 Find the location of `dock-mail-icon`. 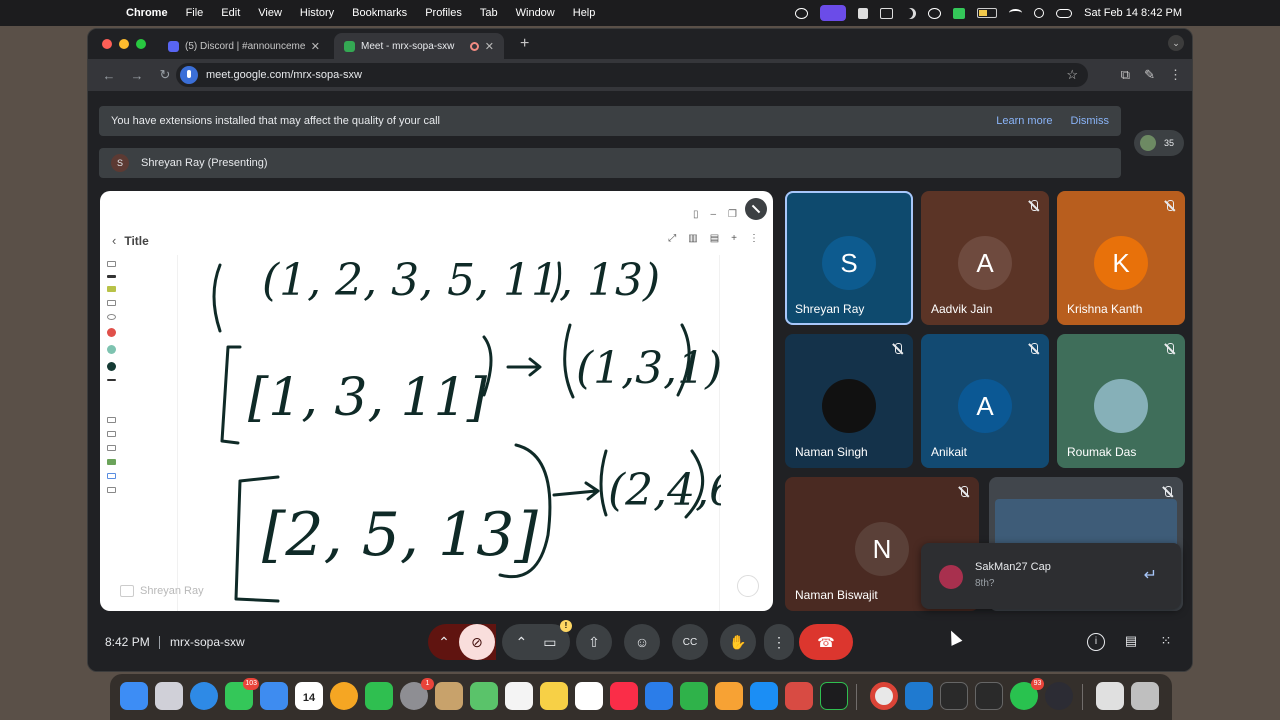

dock-mail-icon is located at coordinates (274, 696).